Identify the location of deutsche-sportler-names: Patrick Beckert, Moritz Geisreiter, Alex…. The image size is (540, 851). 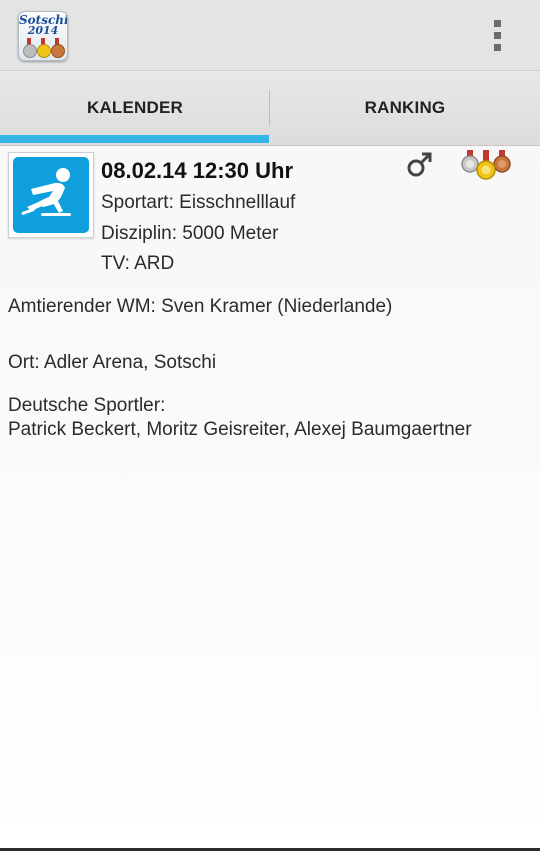
(240, 429).